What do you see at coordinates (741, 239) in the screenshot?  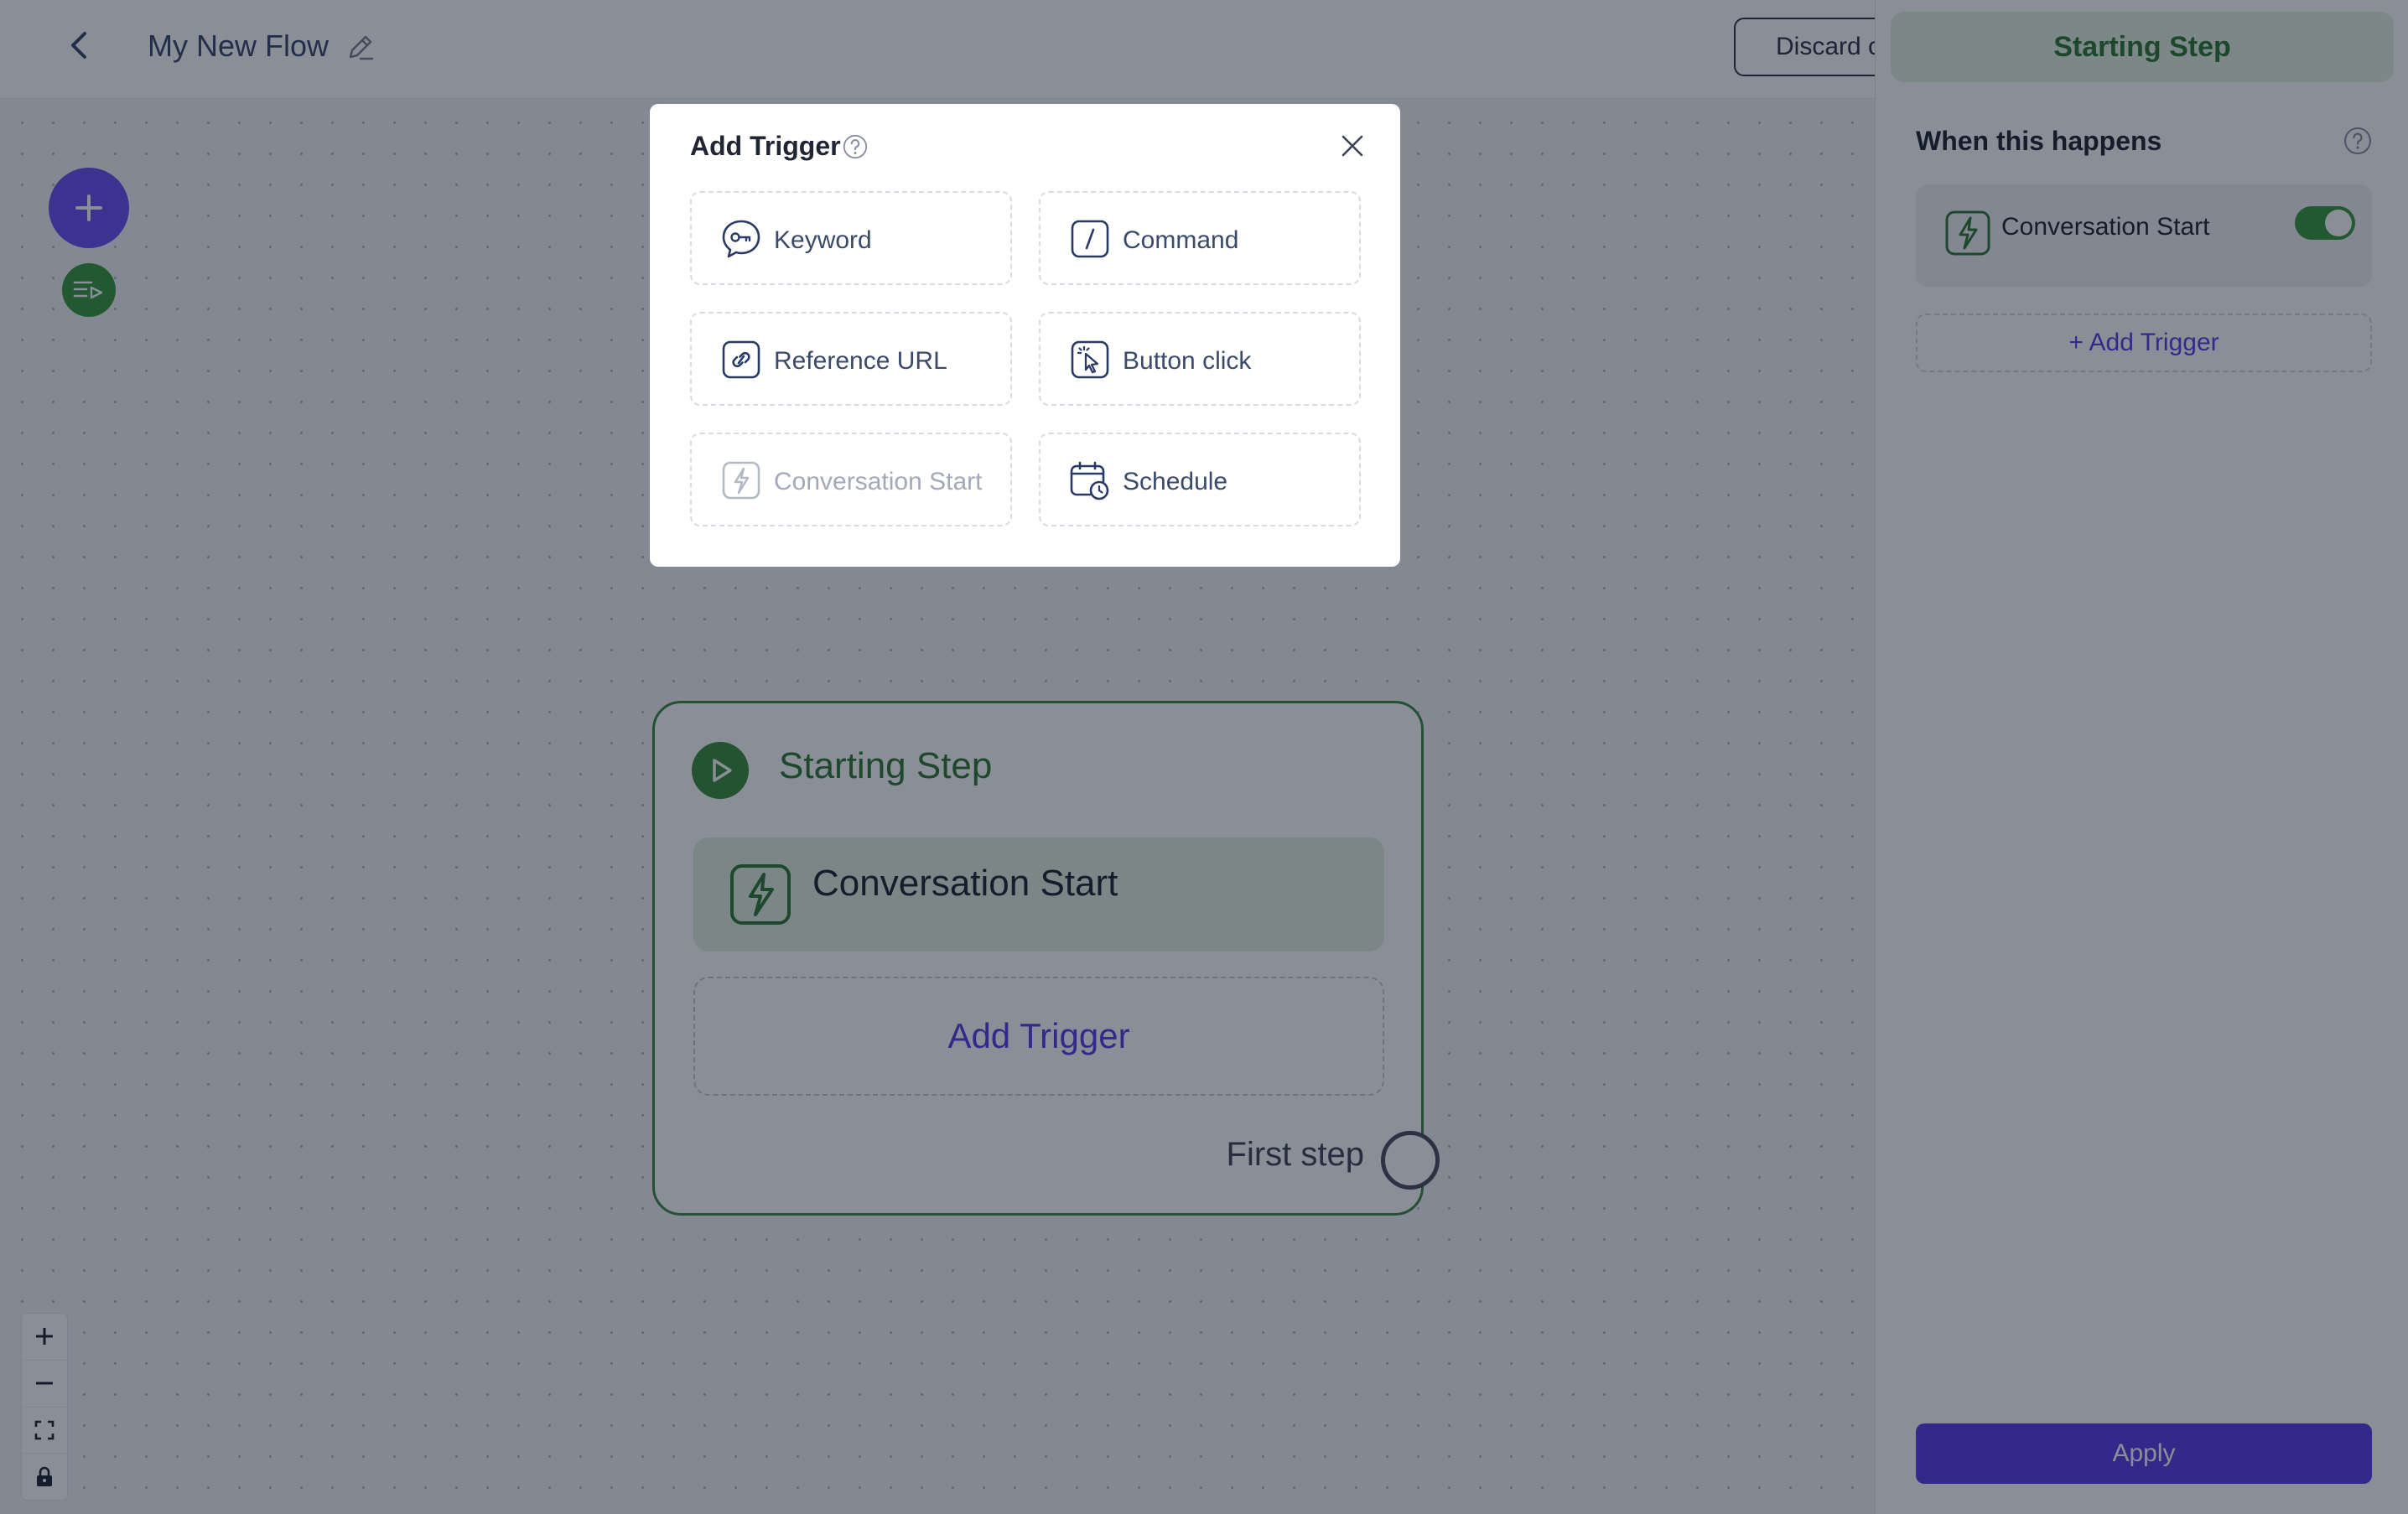 I see `keyword-icon` at bounding box center [741, 239].